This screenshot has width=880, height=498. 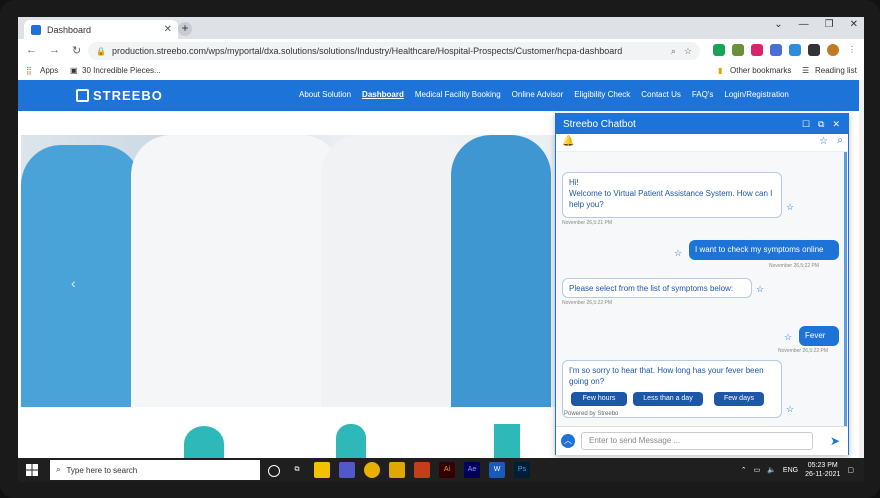 I want to click on bell-icon: 🔔, so click(x=568, y=141).